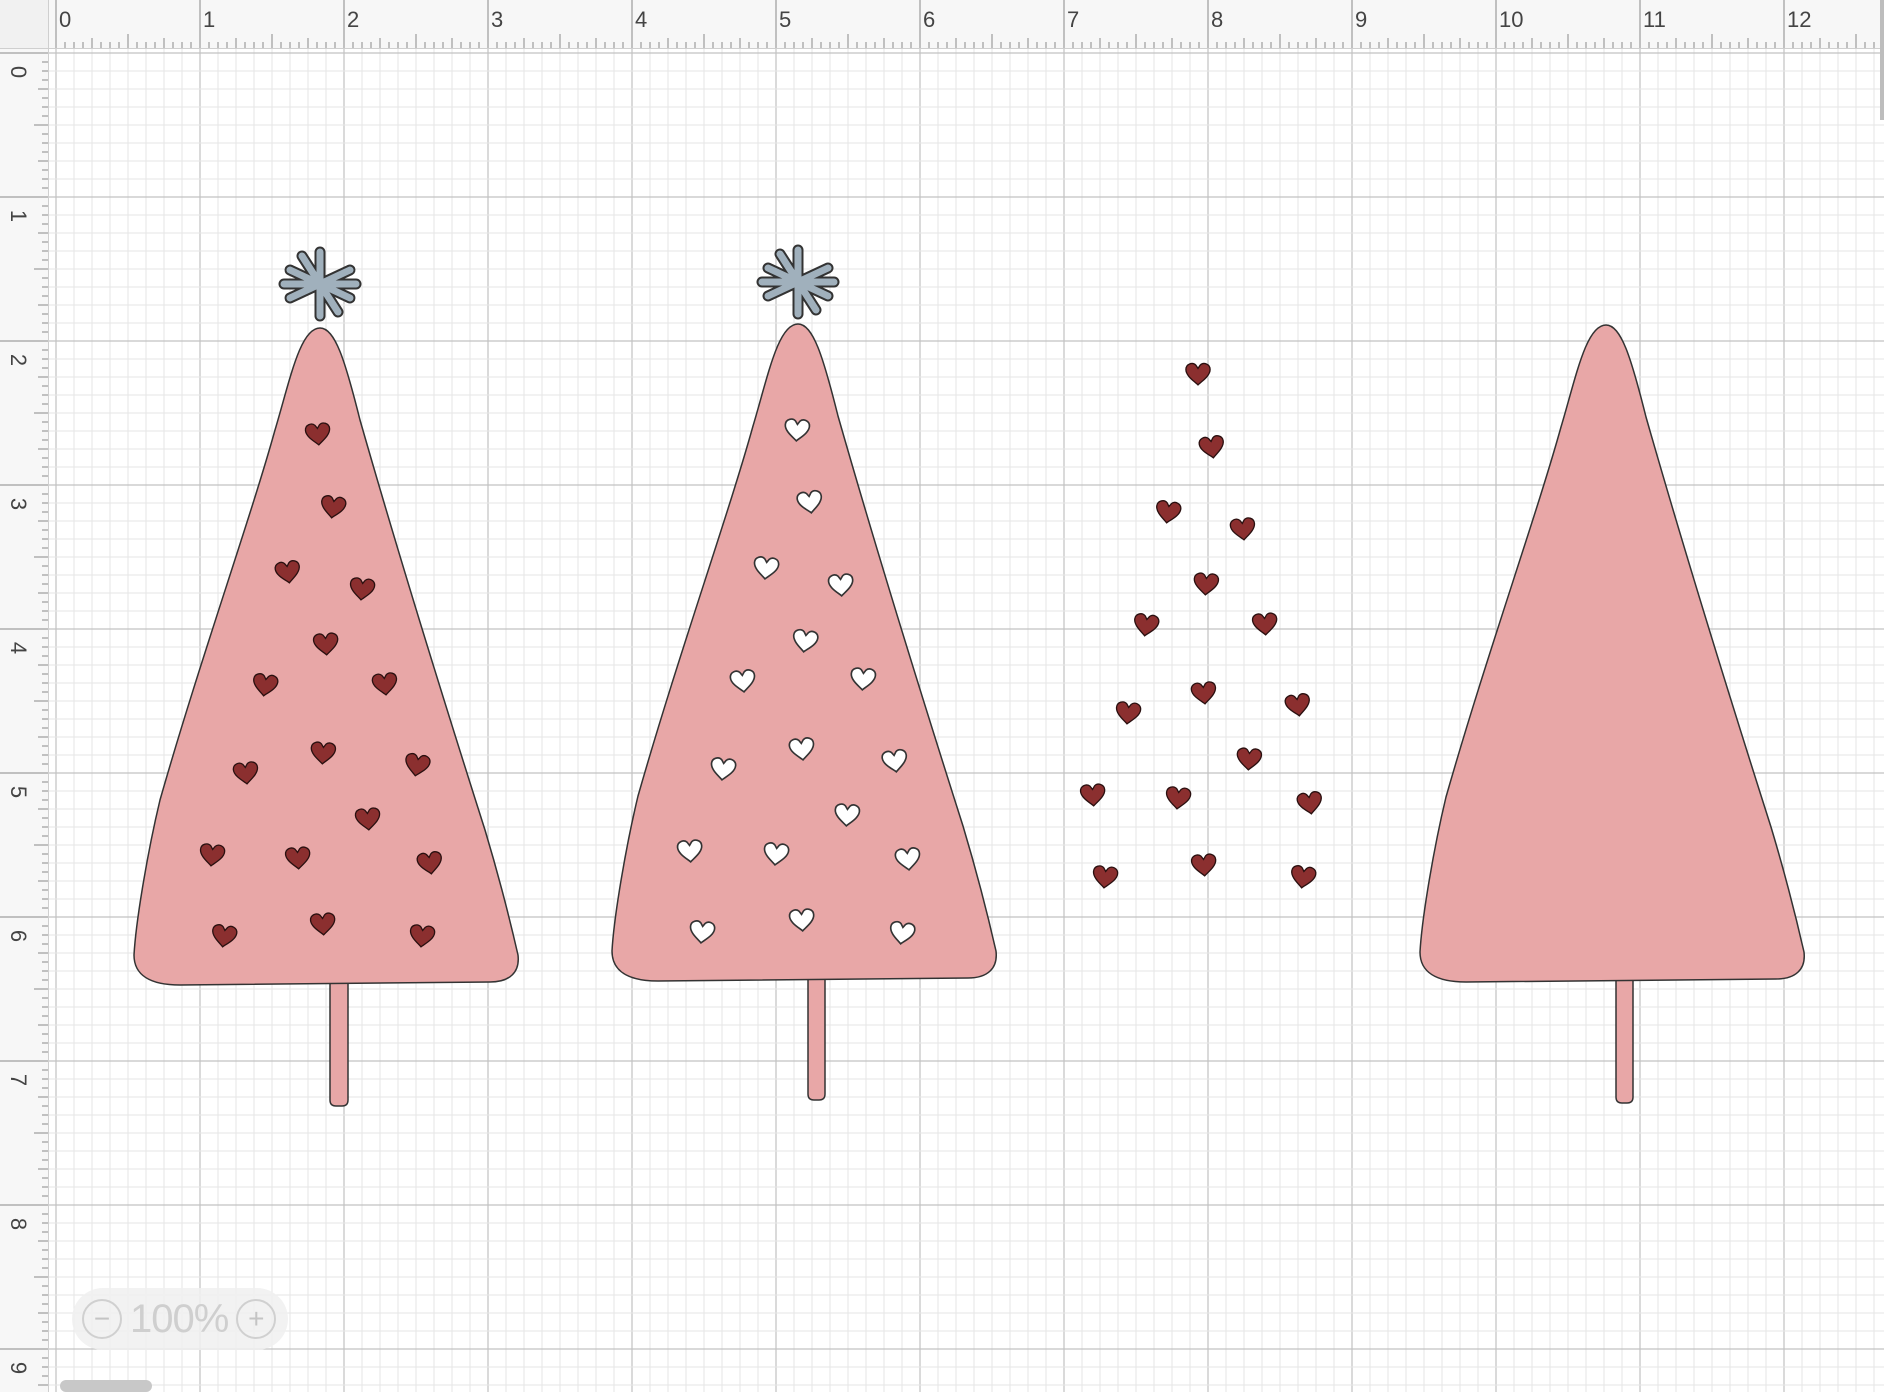  Describe the element at coordinates (353, 19) in the screenshot. I see `ruler-top-label: 2` at that location.